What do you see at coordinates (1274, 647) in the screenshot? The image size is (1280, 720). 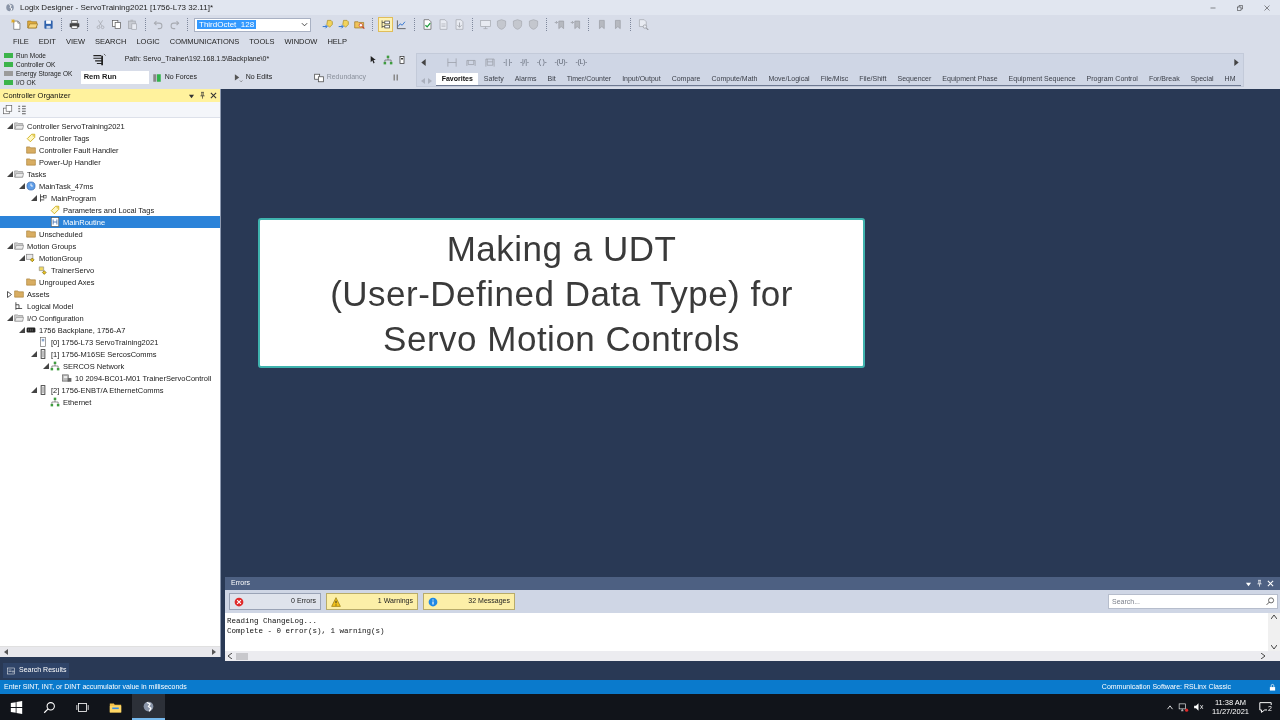 I see `scroll-down-icon` at bounding box center [1274, 647].